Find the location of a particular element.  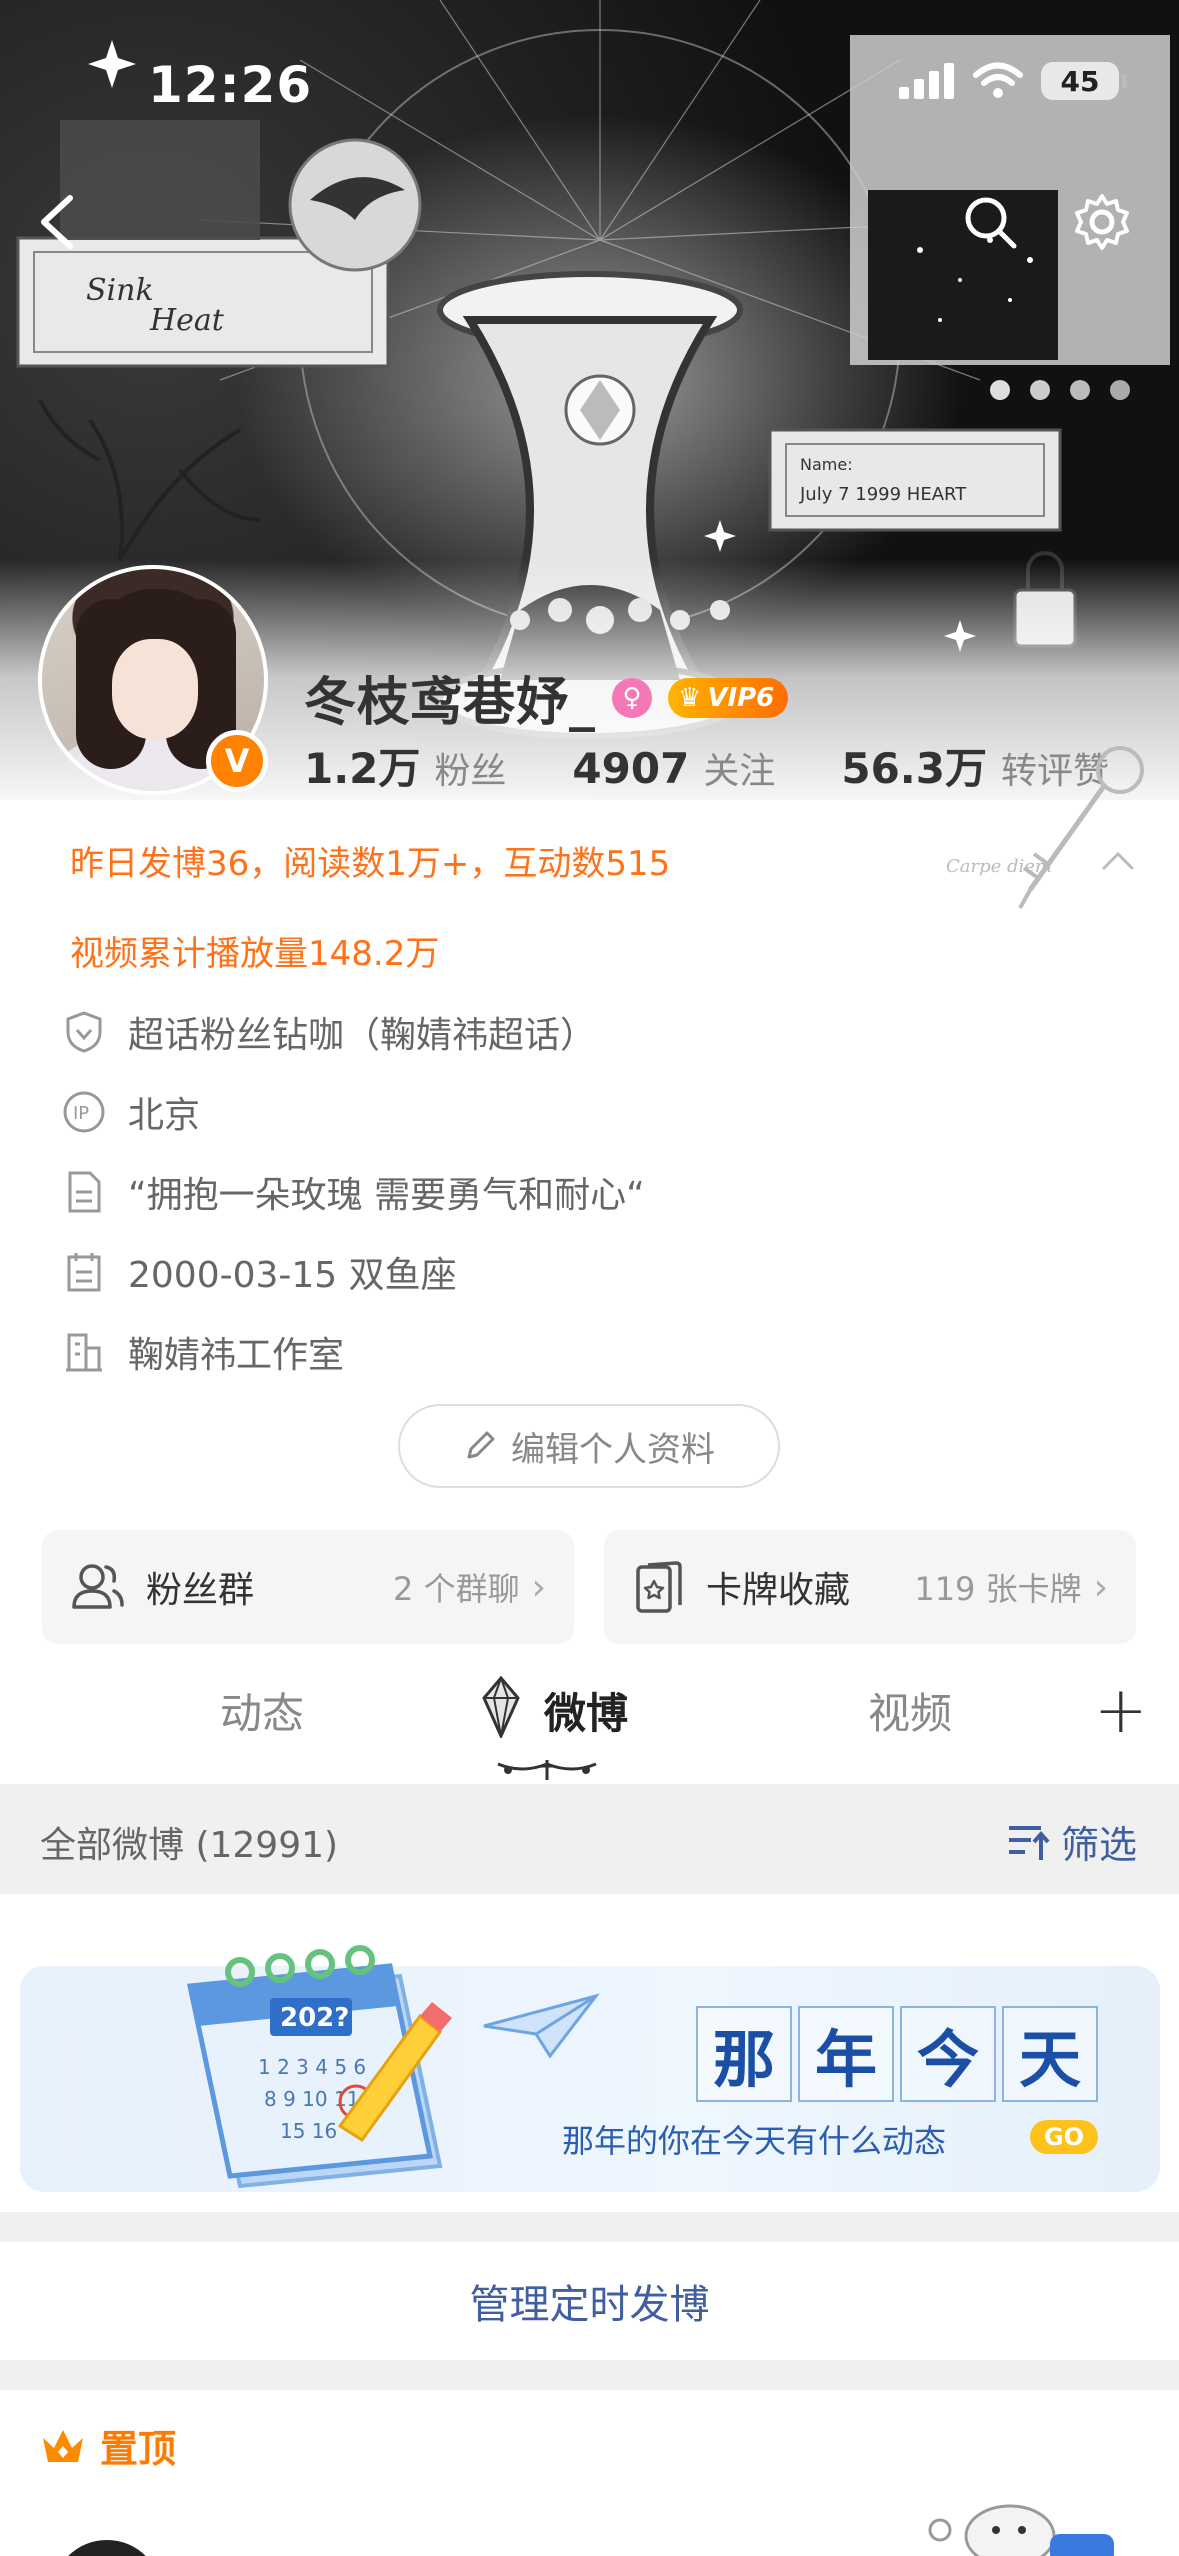

ip-location-icon: IP is located at coordinates (84, 1112).